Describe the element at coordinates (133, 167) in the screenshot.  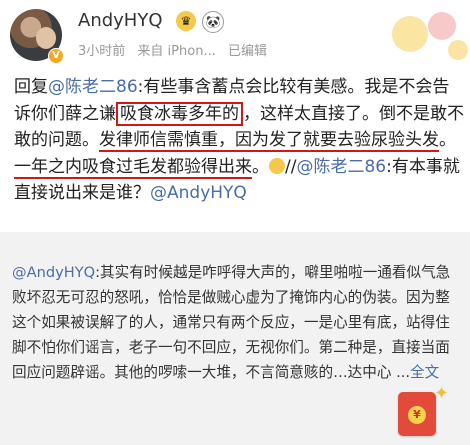
I see `underlined-text: 一年之内吸食过毛发都验得出来` at that location.